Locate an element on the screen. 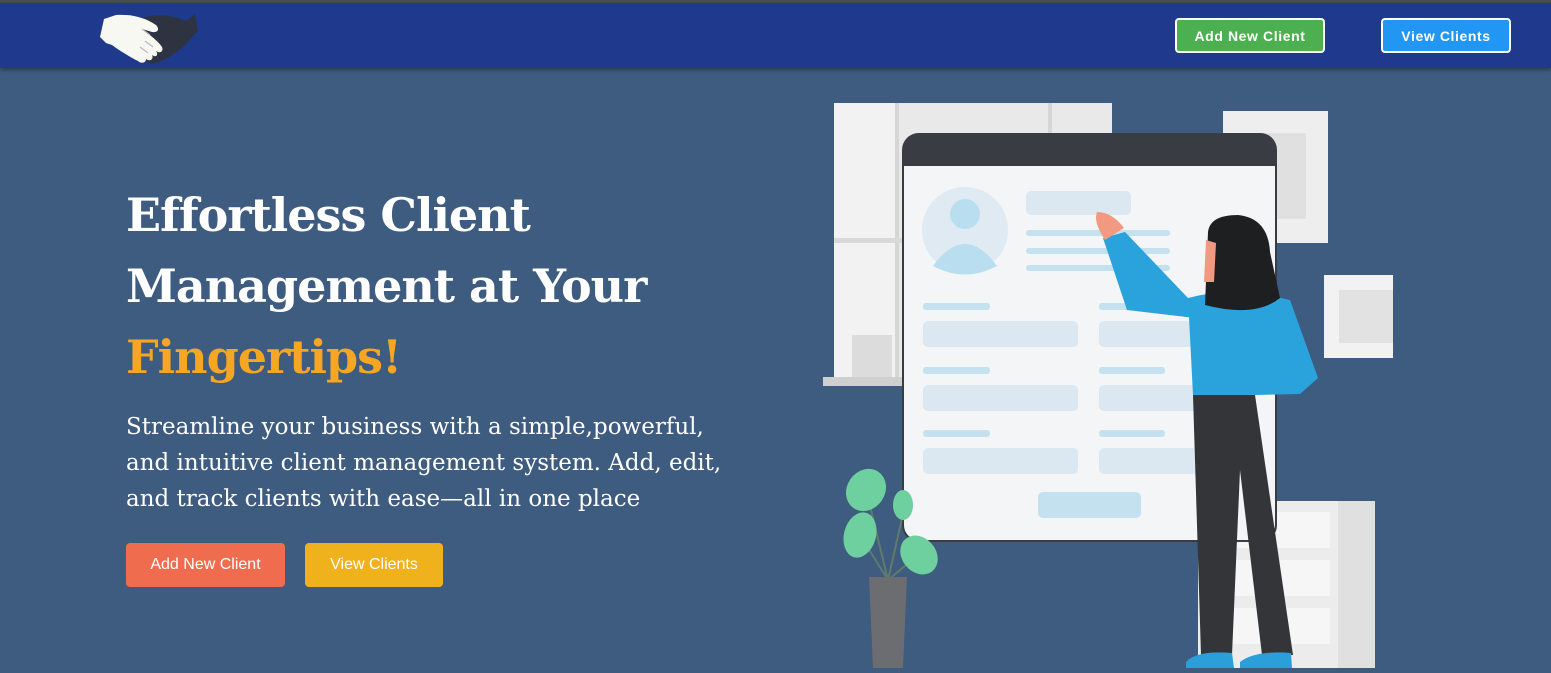  hero-view-clients-button: View Clients is located at coordinates (374, 565).